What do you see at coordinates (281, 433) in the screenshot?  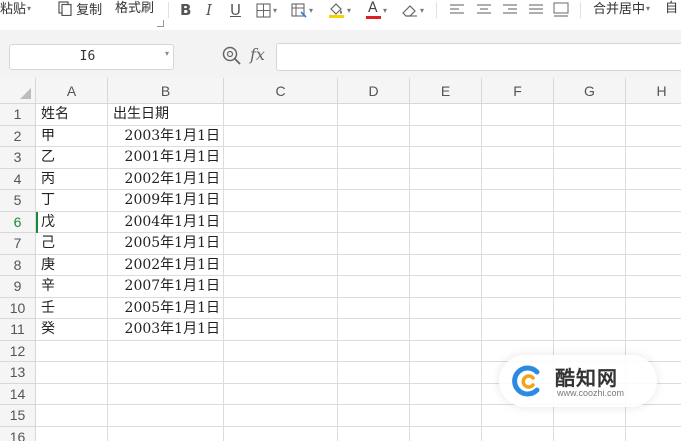 I see `cell-c16` at bounding box center [281, 433].